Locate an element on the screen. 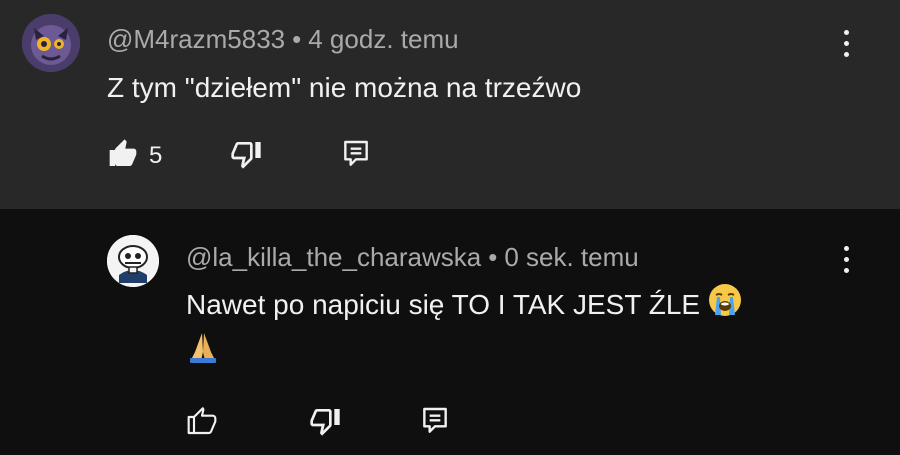 This screenshot has height=455, width=900. author-name: @la_killa_the_charawska is located at coordinates (333, 257).